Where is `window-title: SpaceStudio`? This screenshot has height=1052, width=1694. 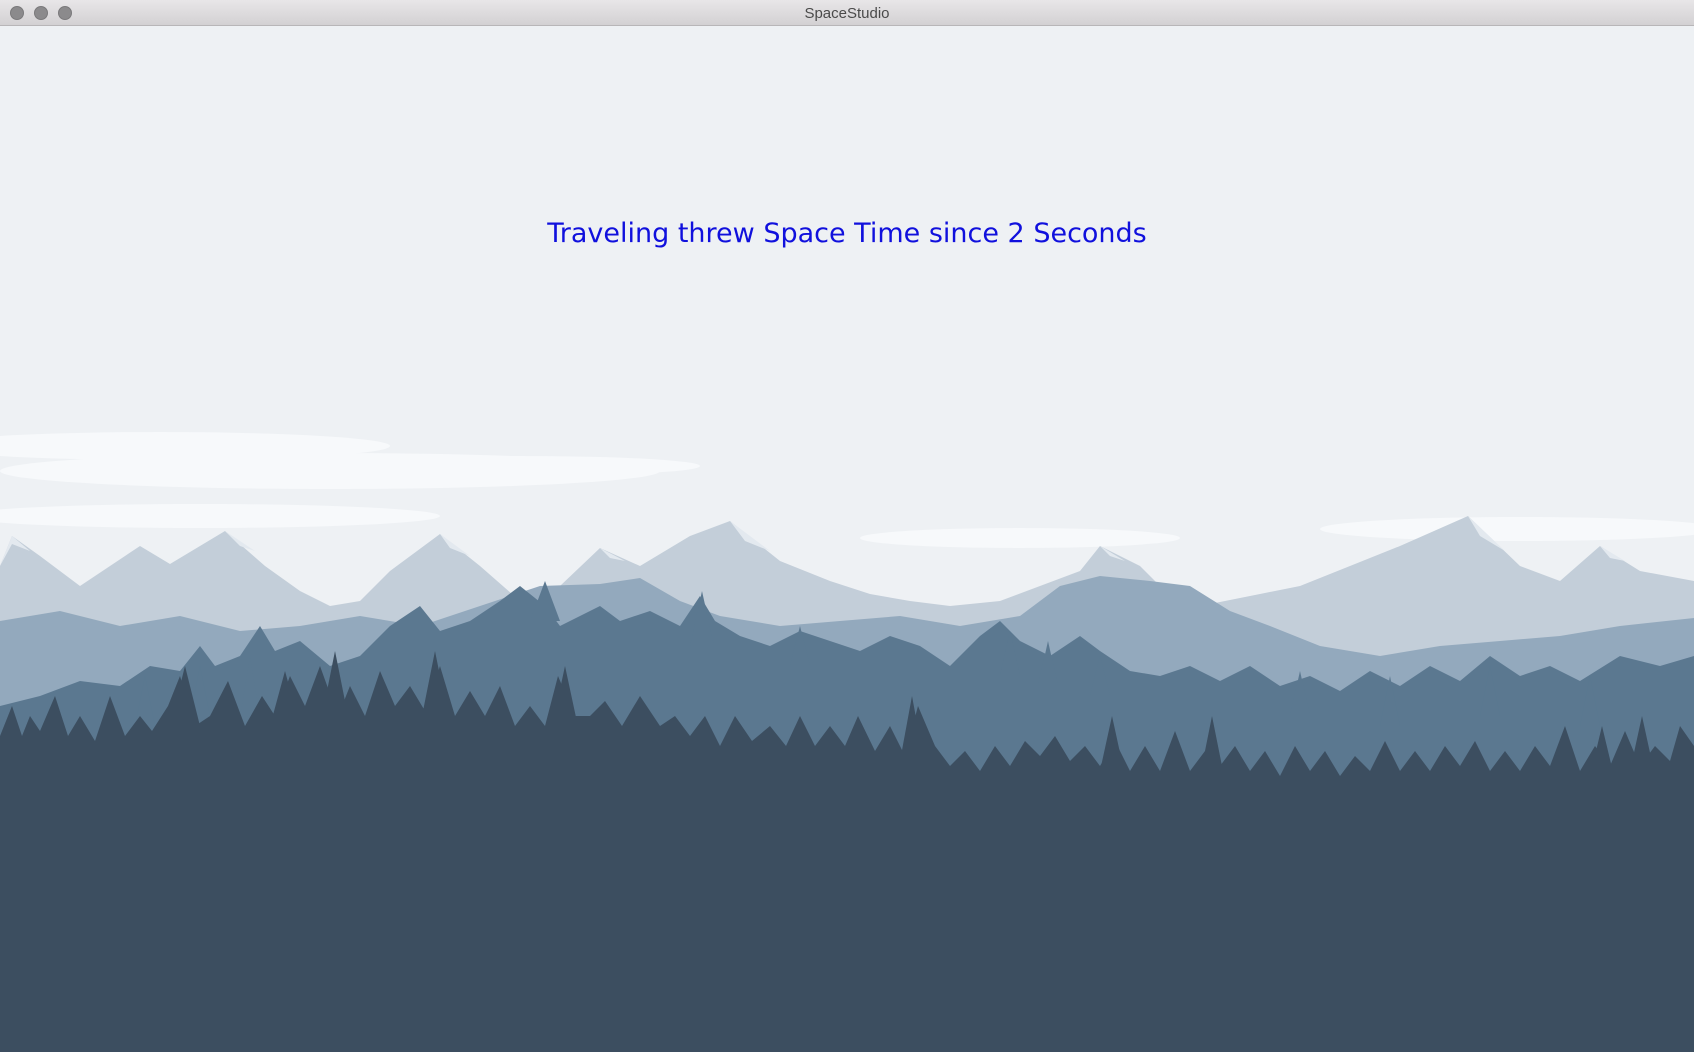 window-title: SpaceStudio is located at coordinates (847, 13).